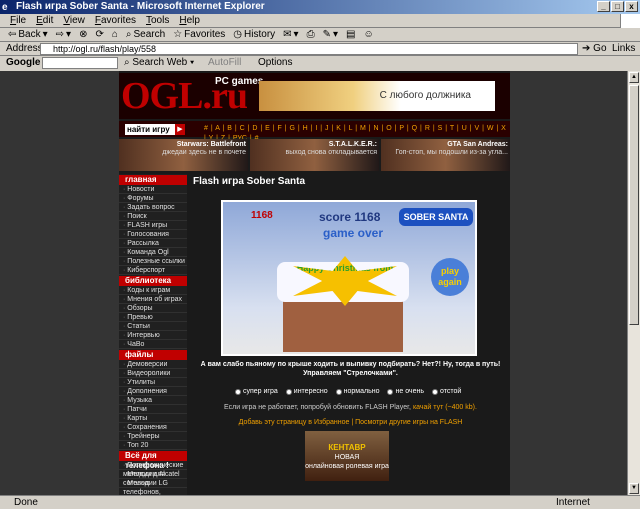 The height and width of the screenshot is (509, 640). I want to click on home-icon: ⌂, so click(114, 34).